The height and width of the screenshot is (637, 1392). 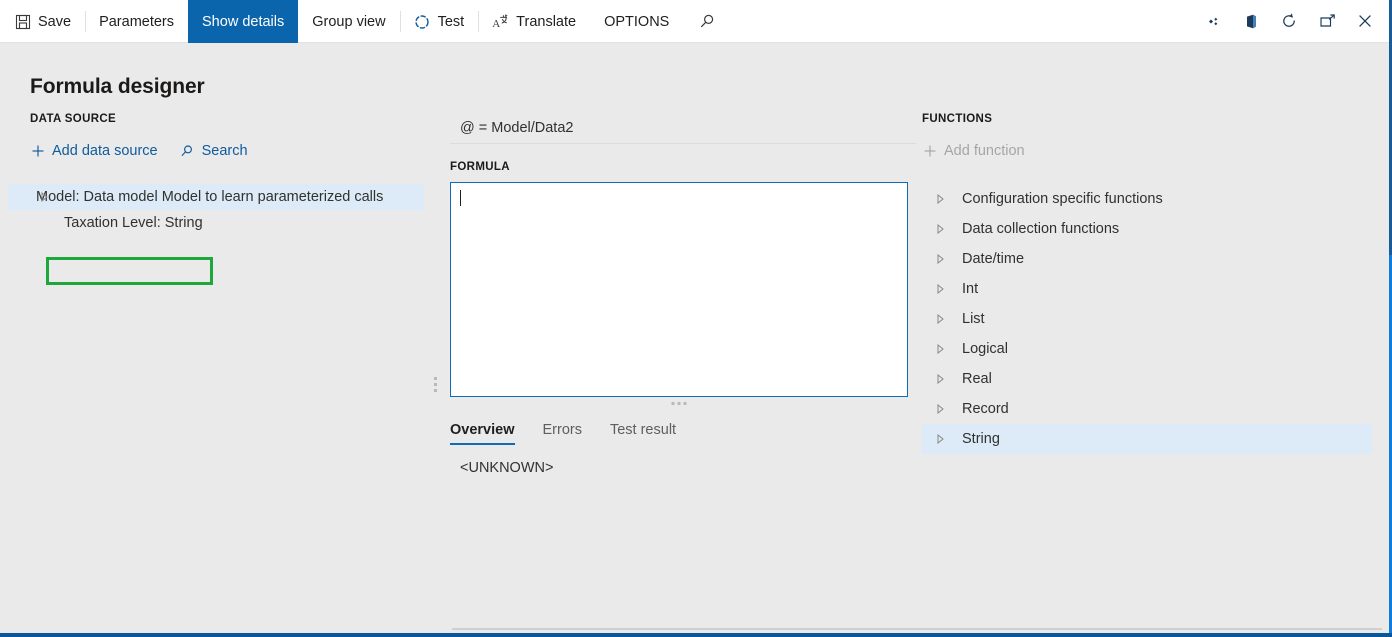 I want to click on function-group-label: String, so click(x=981, y=439).